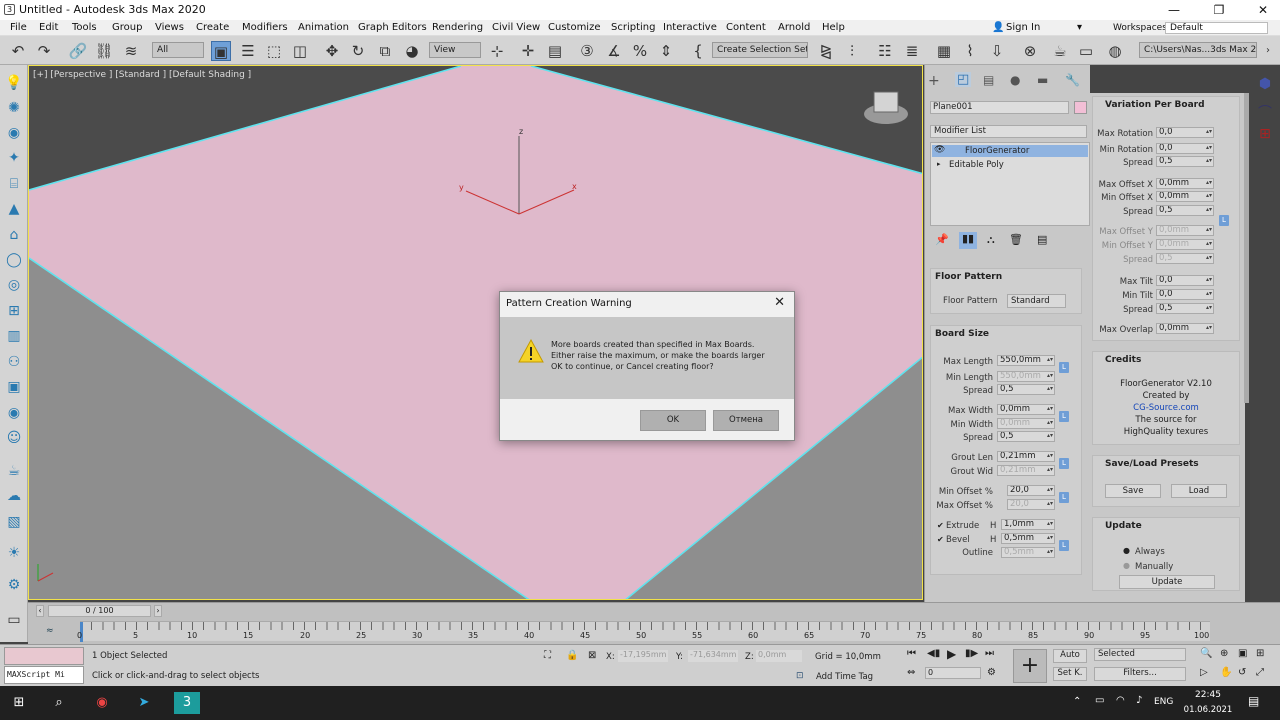 Image resolution: width=1280 pixels, height=720 pixels. I want to click on rectangular-selection-icon: ⬚, so click(274, 51).